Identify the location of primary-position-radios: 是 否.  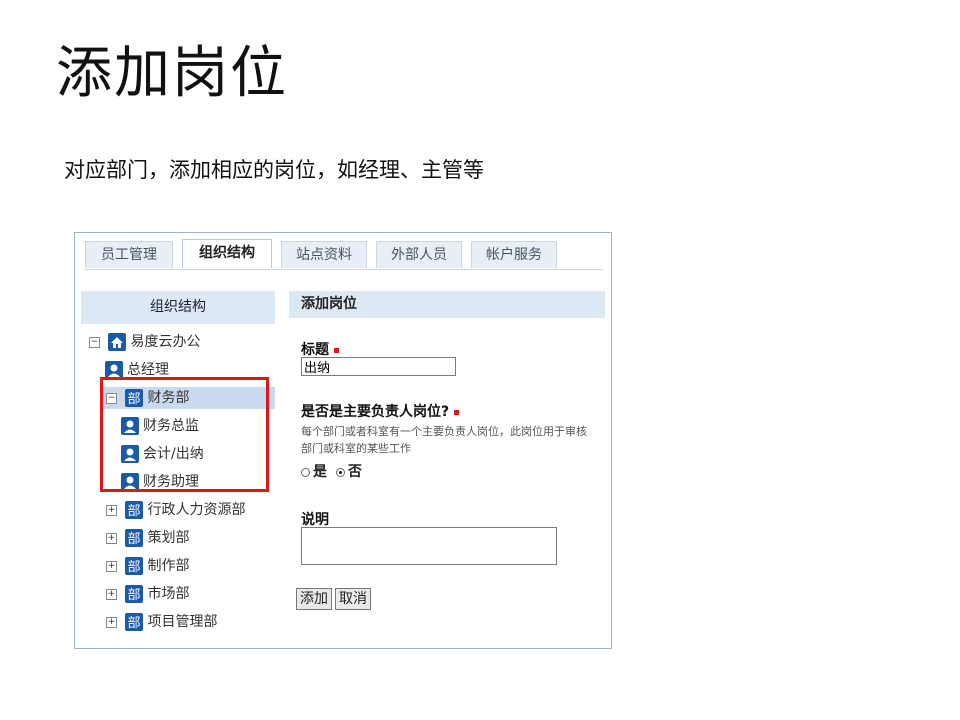
(331, 471).